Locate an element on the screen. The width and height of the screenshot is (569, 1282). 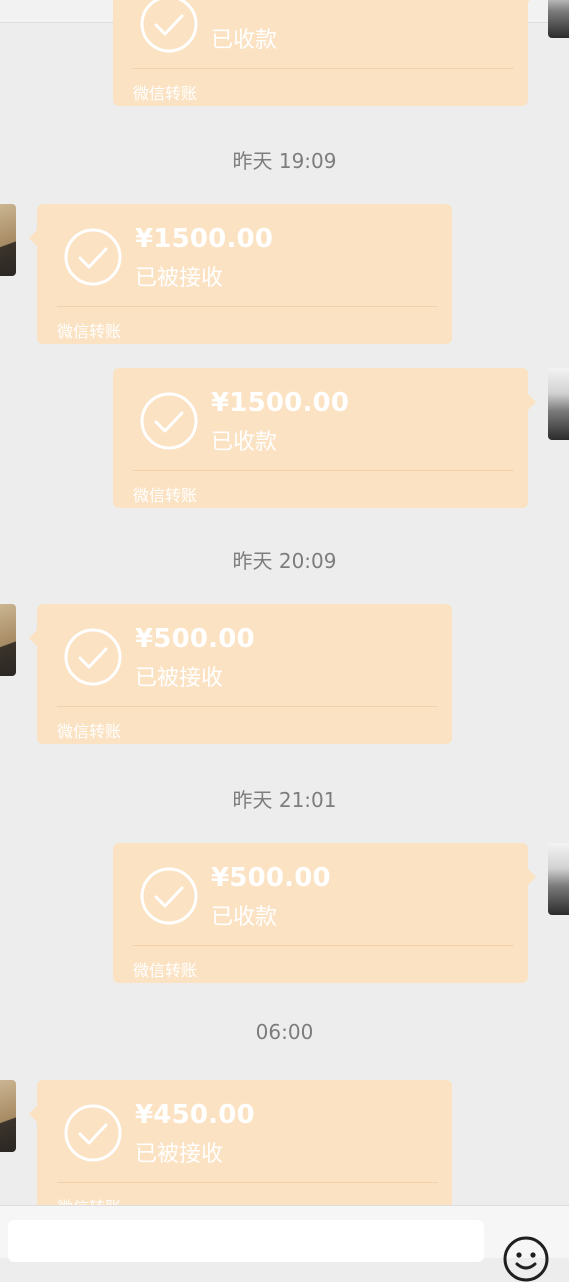
transfer-bubble: ¥1500.00 已被接收 微信转账 is located at coordinates (240, 274).